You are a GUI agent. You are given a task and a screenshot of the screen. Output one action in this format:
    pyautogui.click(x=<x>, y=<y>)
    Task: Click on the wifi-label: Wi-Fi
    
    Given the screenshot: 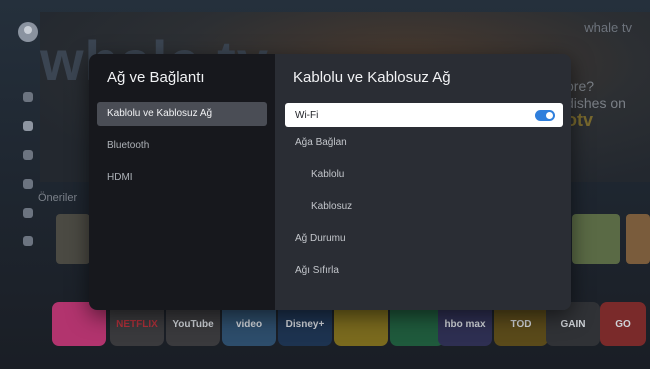 What is the action you would take?
    pyautogui.click(x=307, y=115)
    